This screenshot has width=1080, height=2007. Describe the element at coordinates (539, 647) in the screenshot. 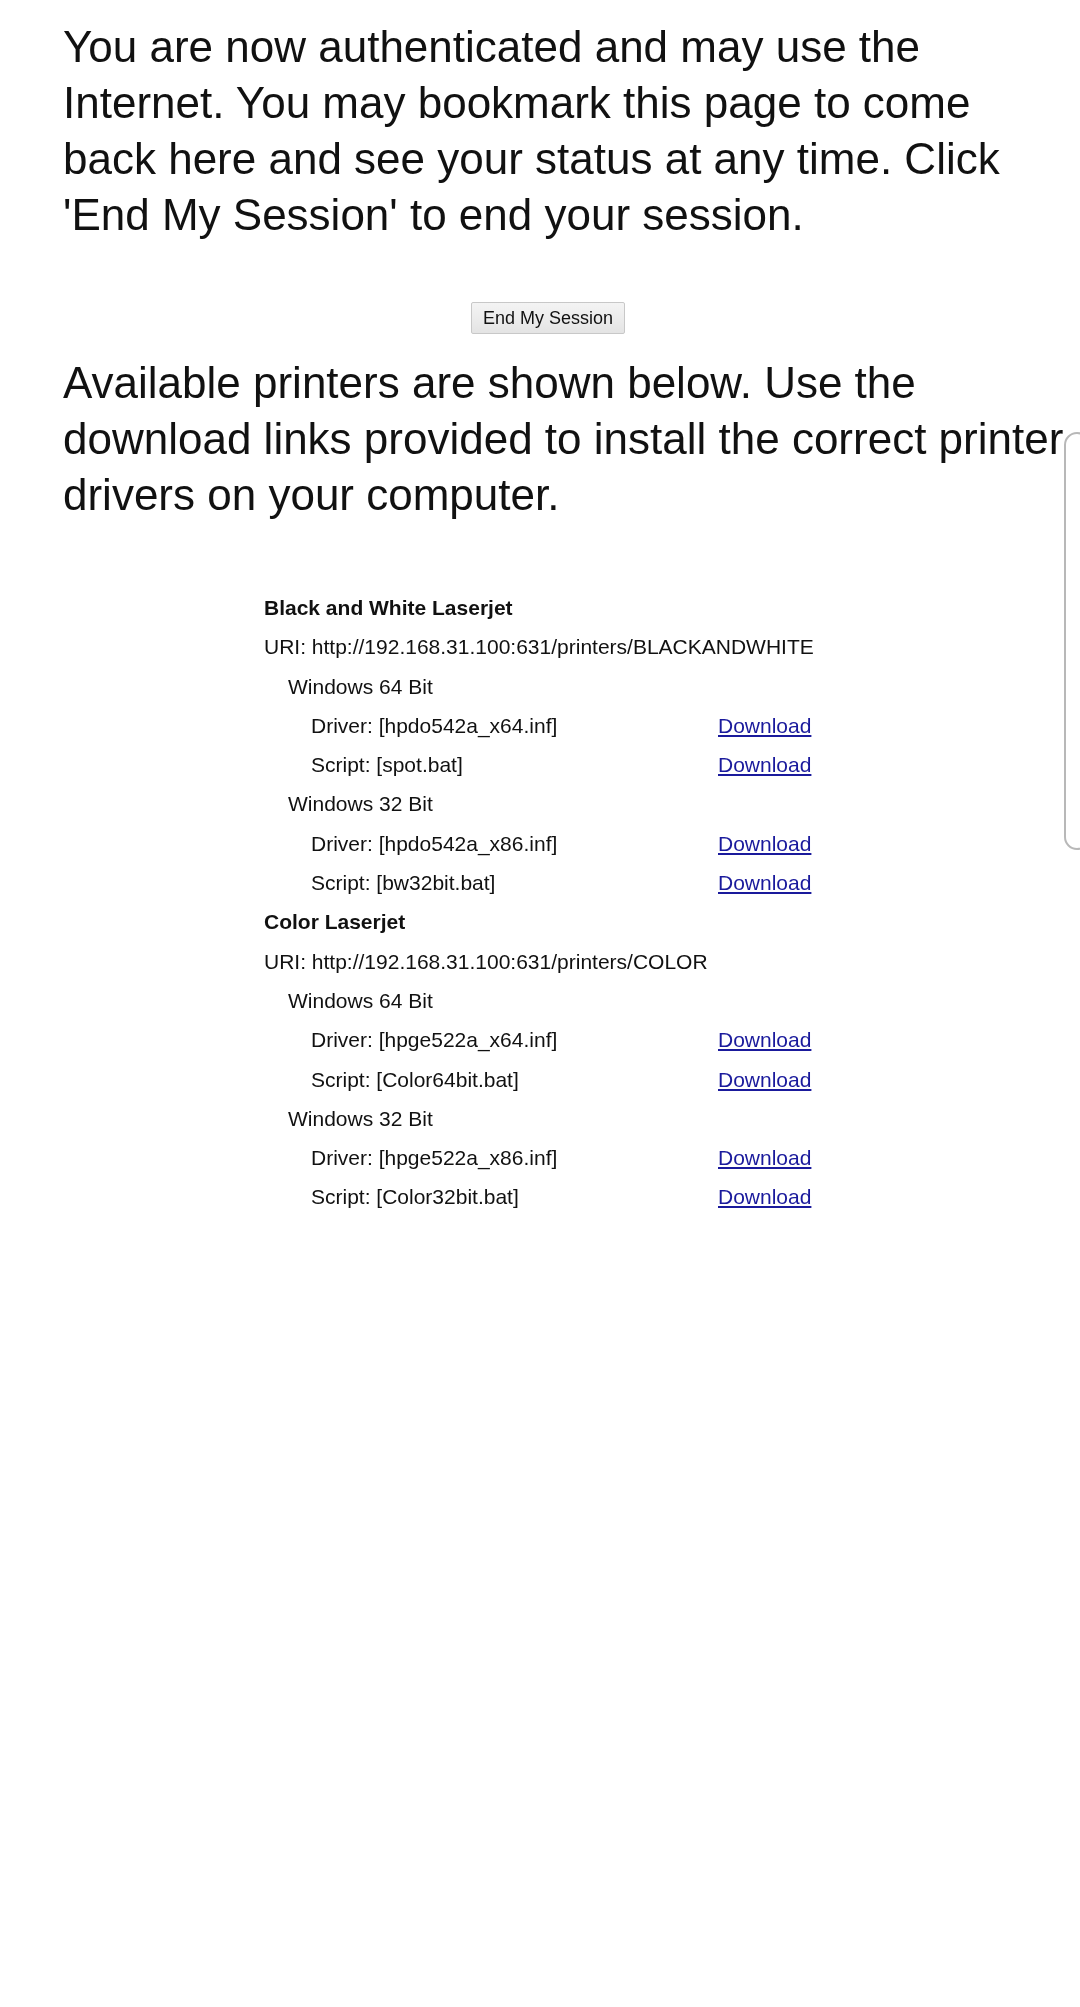

I see `printer-uri: URI: http://192.168.31.100:631/printers/BLACKANDWHITE` at that location.